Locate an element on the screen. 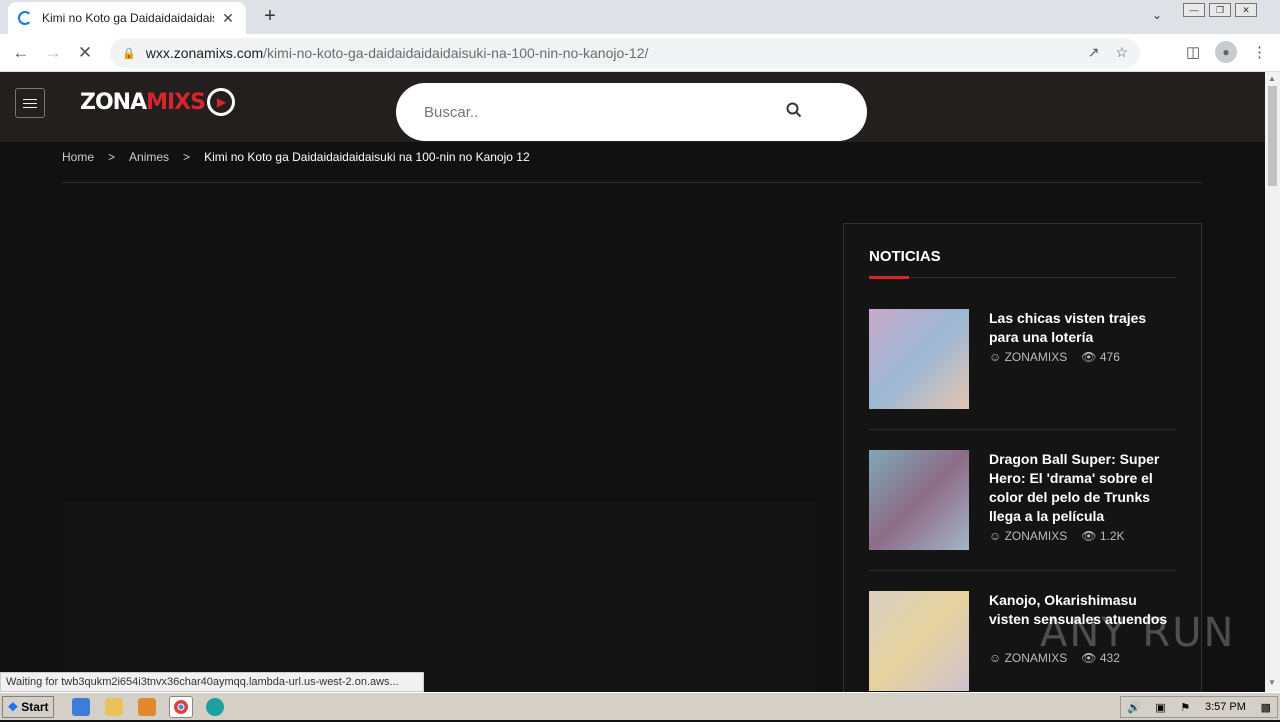 Image resolution: width=1280 pixels, height=722 pixels. chevron-down-icon: ⌄ is located at coordinates (1157, 15).